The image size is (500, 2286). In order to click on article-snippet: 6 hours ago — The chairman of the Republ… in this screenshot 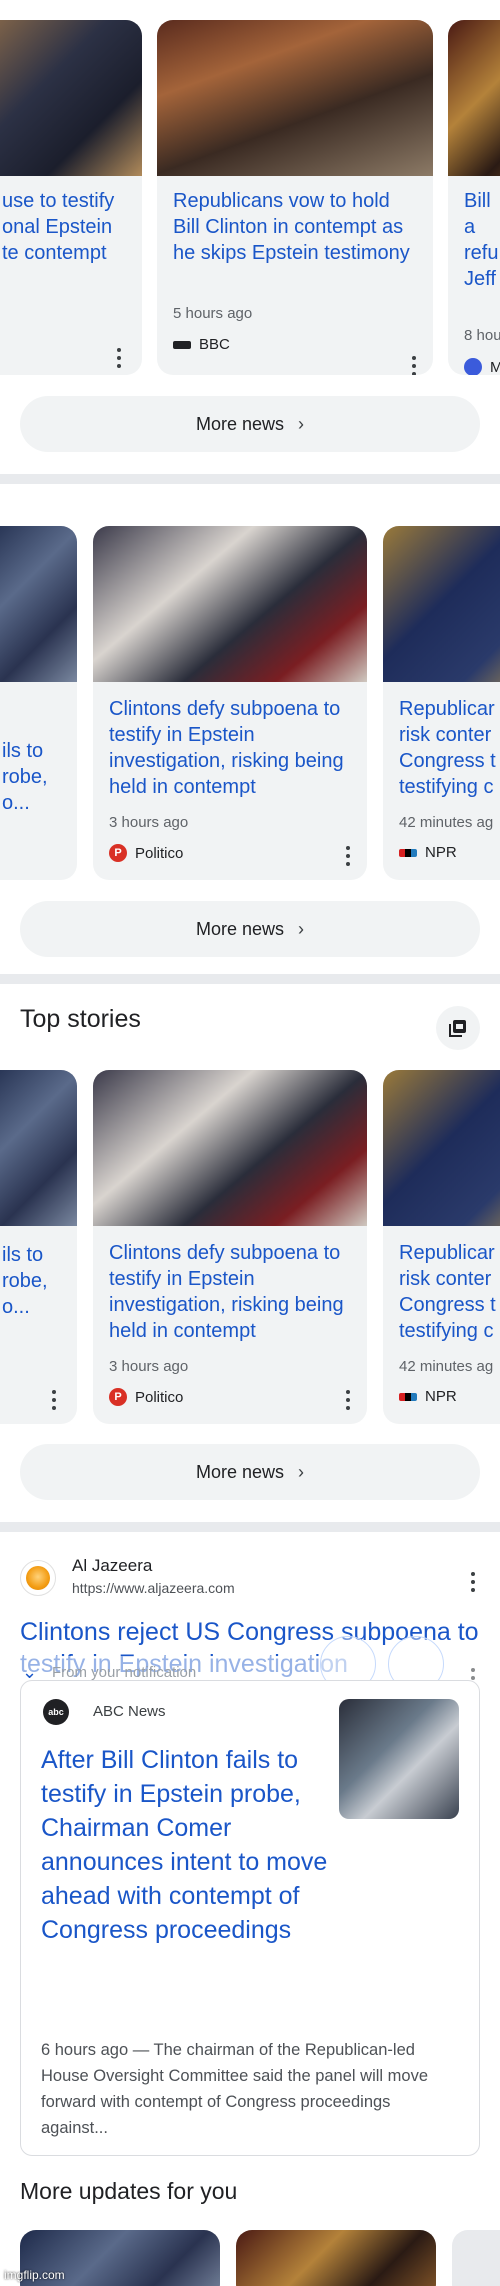, I will do `click(235, 2089)`.